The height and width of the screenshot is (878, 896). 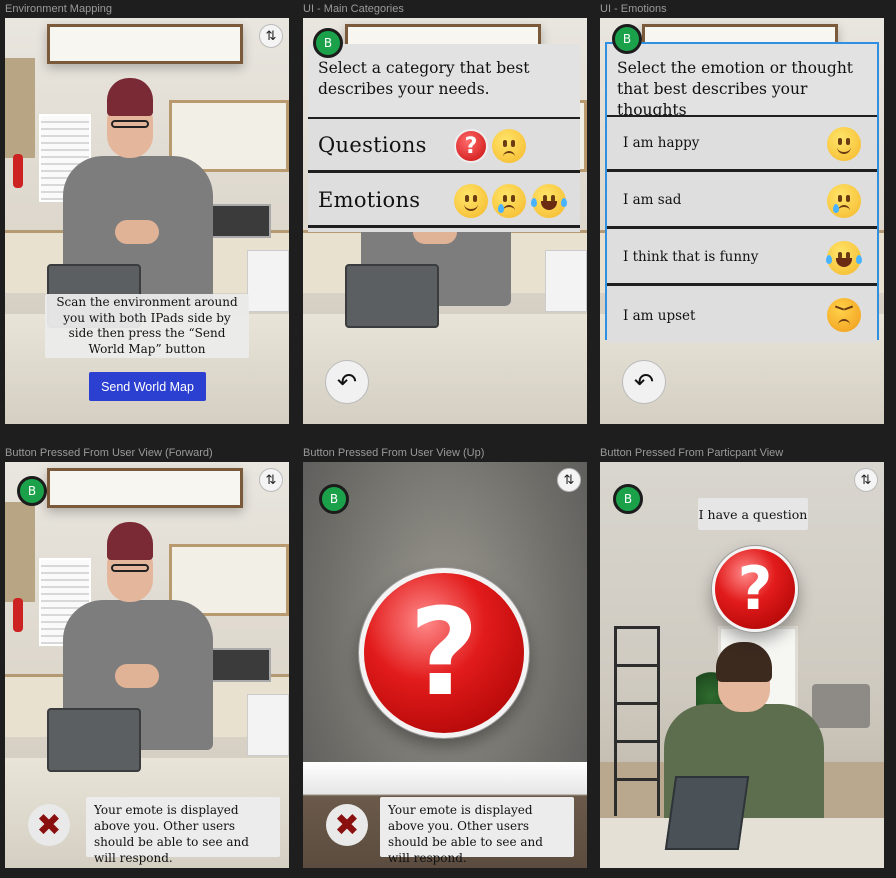 I want to click on emotion-label: I am upset, so click(x=659, y=315).